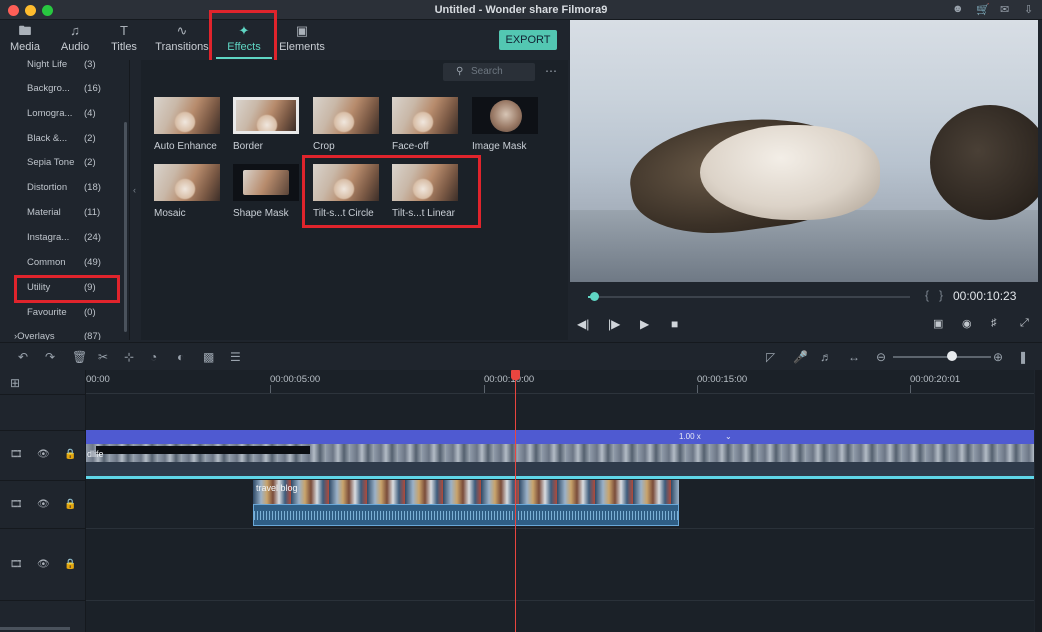  What do you see at coordinates (77, 114) in the screenshot?
I see `category-lomography: Lomogra... (4)` at bounding box center [77, 114].